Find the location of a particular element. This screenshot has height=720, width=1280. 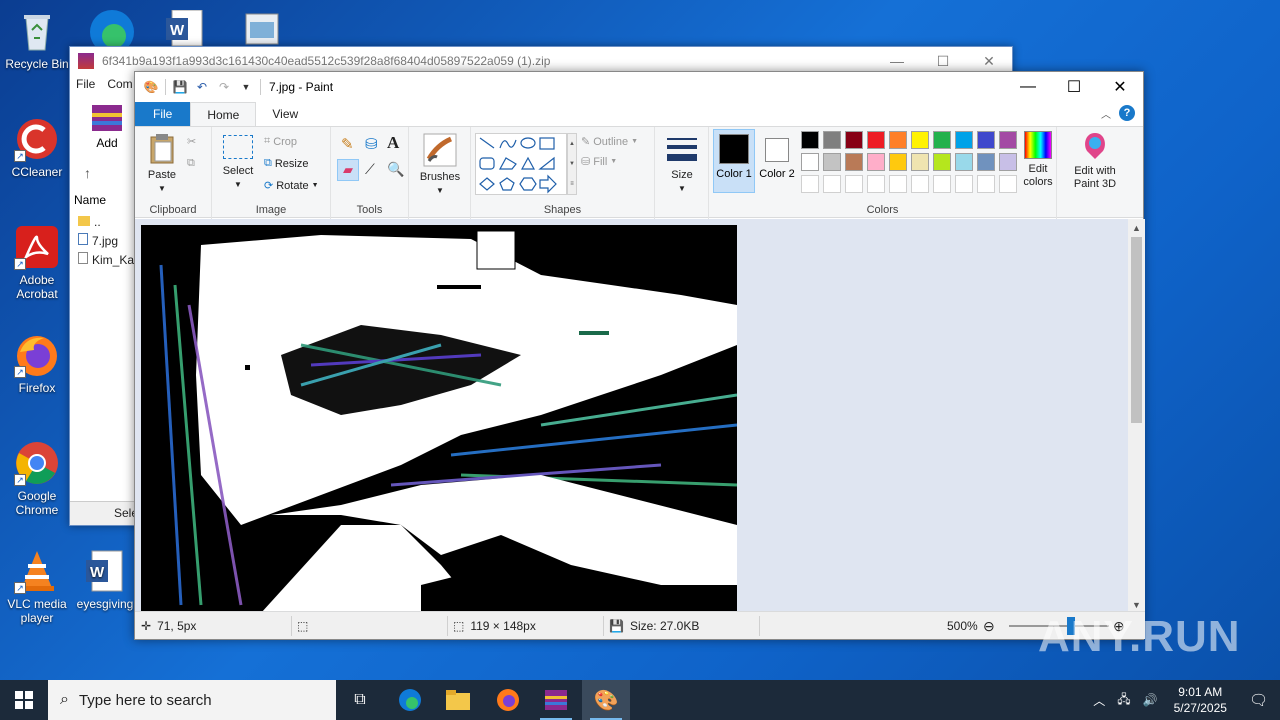

shapes-gallery is located at coordinates (521, 164).